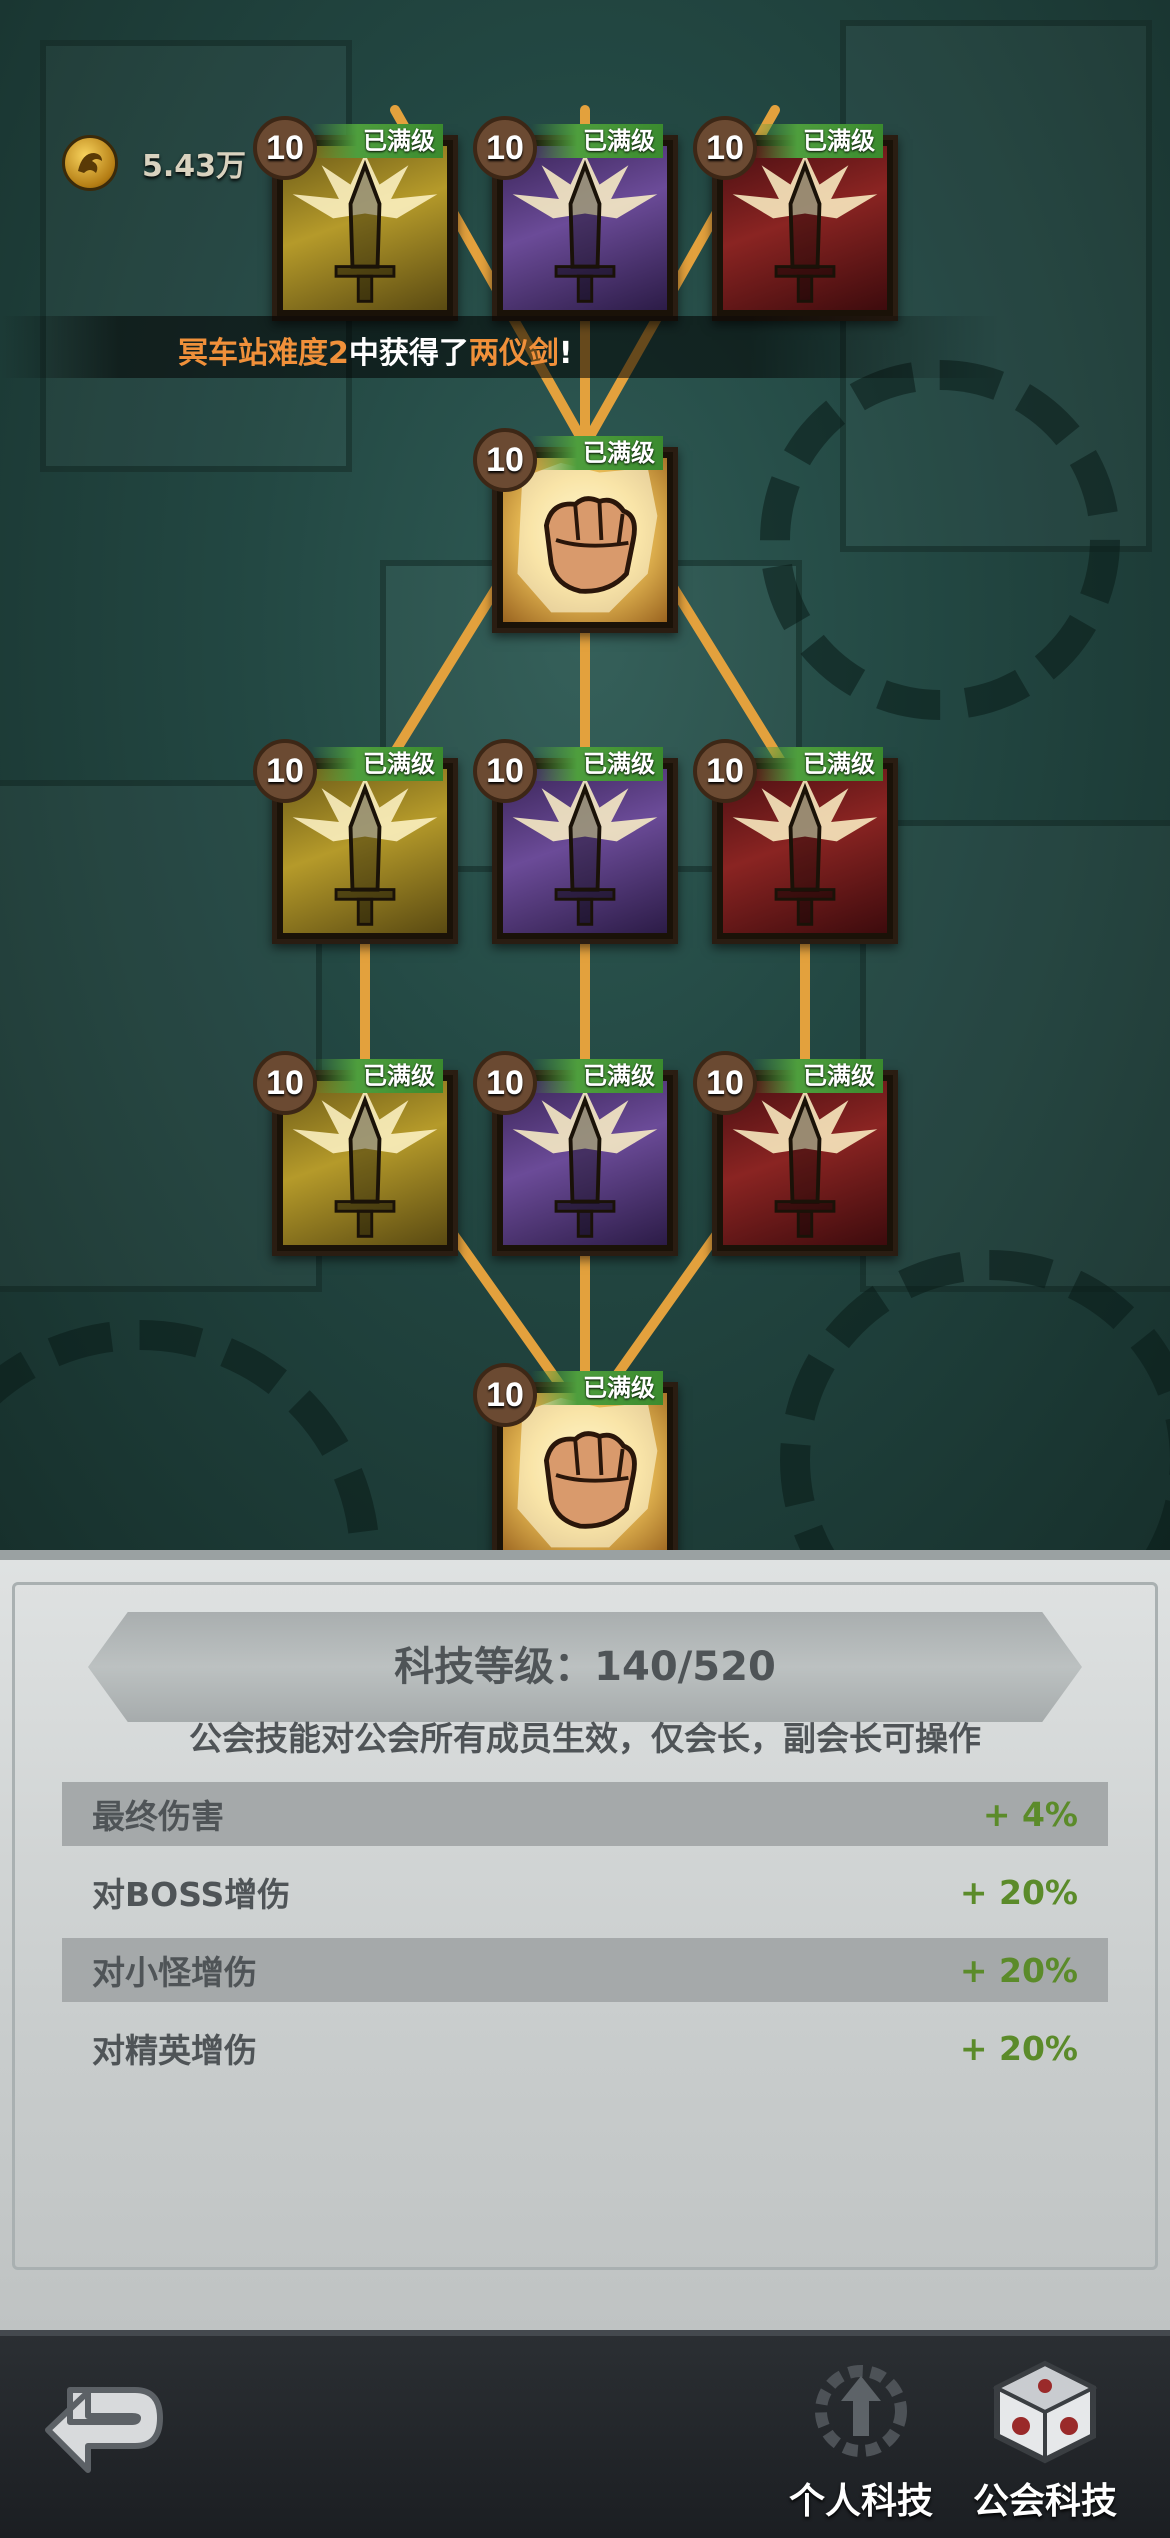 Image resolution: width=1170 pixels, height=2538 pixels. Describe the element at coordinates (1030, 1814) in the screenshot. I see `stat-value: + 4%` at that location.